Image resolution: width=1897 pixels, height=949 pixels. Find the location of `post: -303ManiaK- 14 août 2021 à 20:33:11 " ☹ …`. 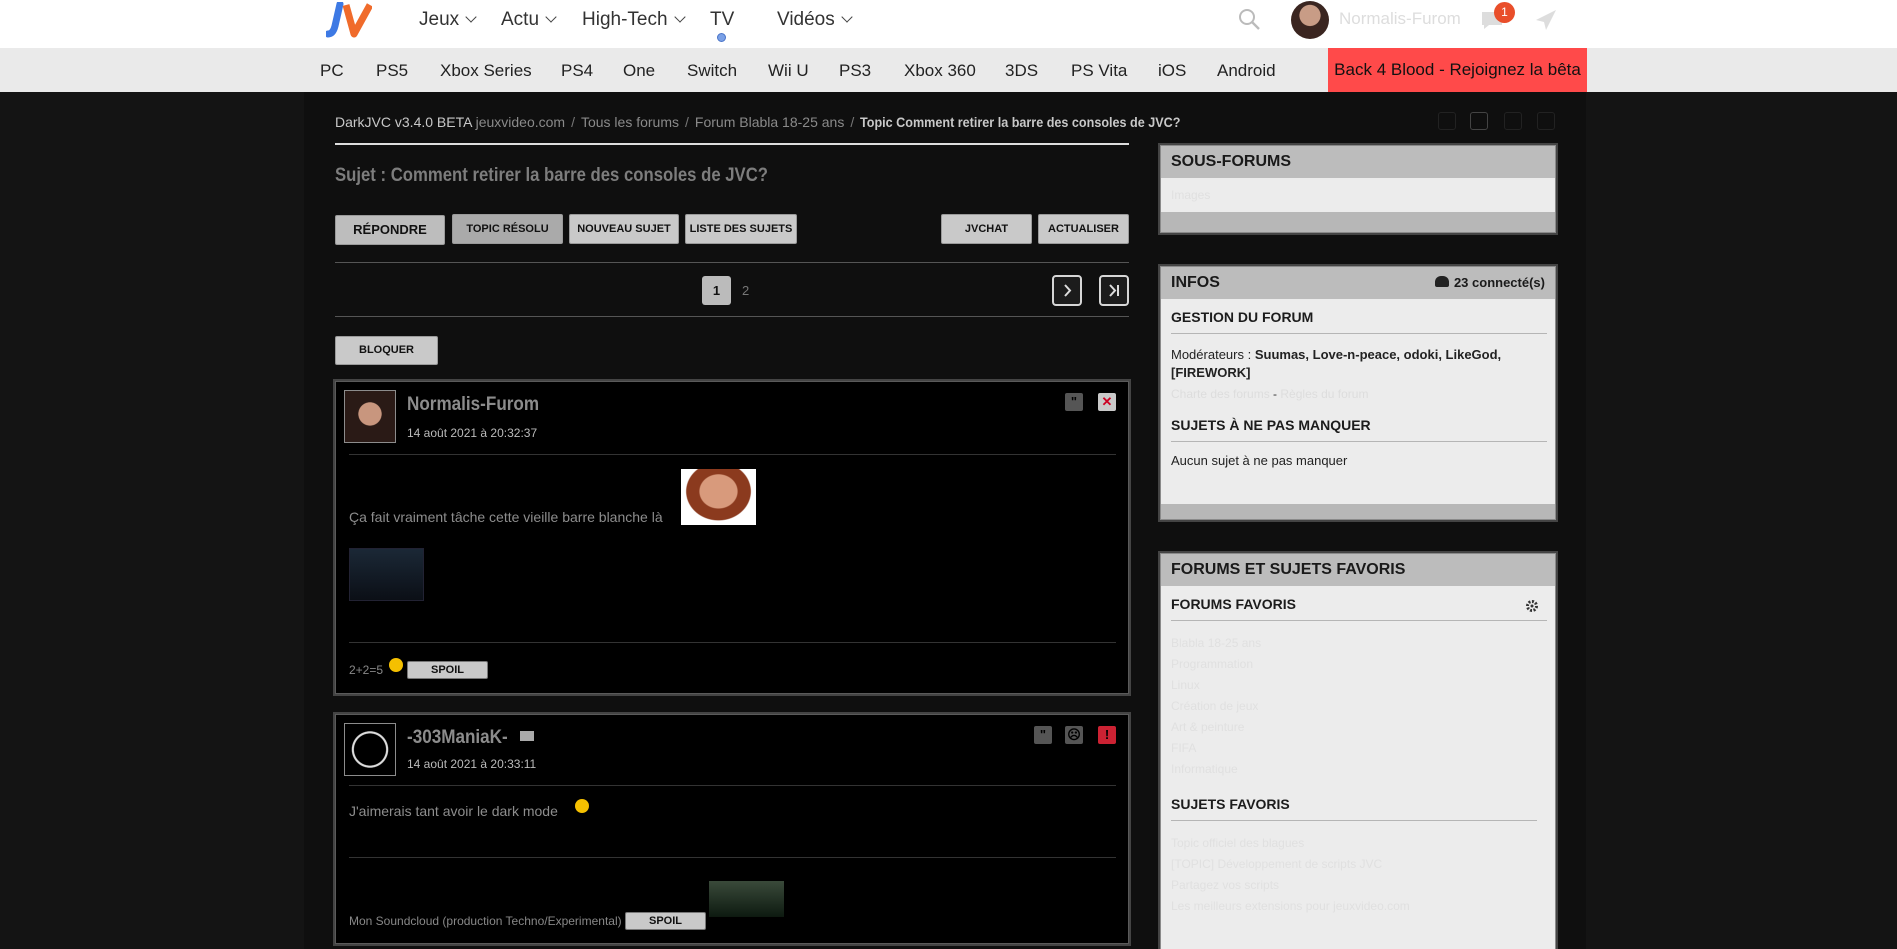

post: -303ManiaK- 14 août 2021 à 20:33:11 " ☹ … is located at coordinates (732, 829).